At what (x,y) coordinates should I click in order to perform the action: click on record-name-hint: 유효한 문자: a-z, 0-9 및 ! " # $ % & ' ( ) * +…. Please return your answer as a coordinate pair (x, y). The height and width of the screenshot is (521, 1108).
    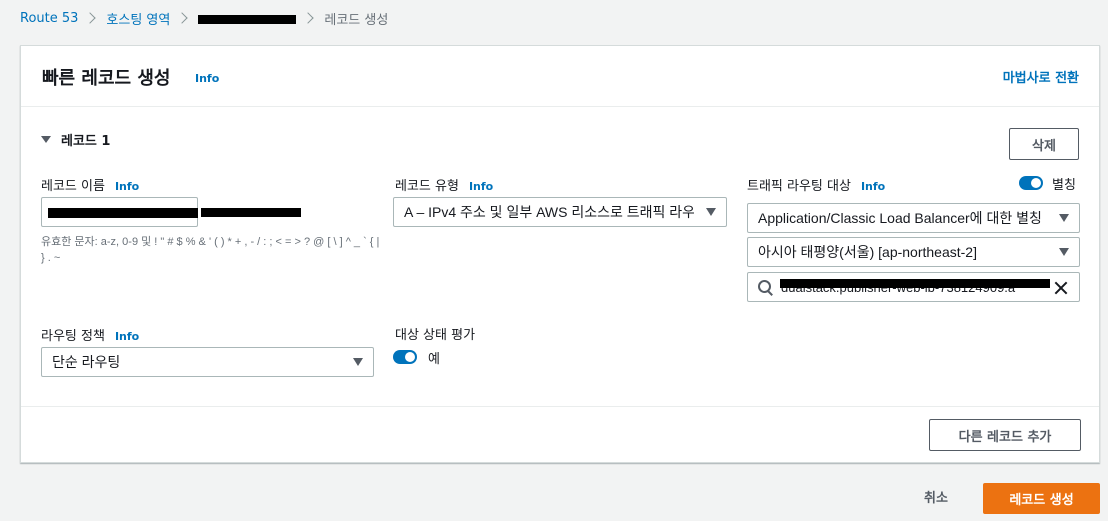
    Looking at the image, I should click on (210, 250).